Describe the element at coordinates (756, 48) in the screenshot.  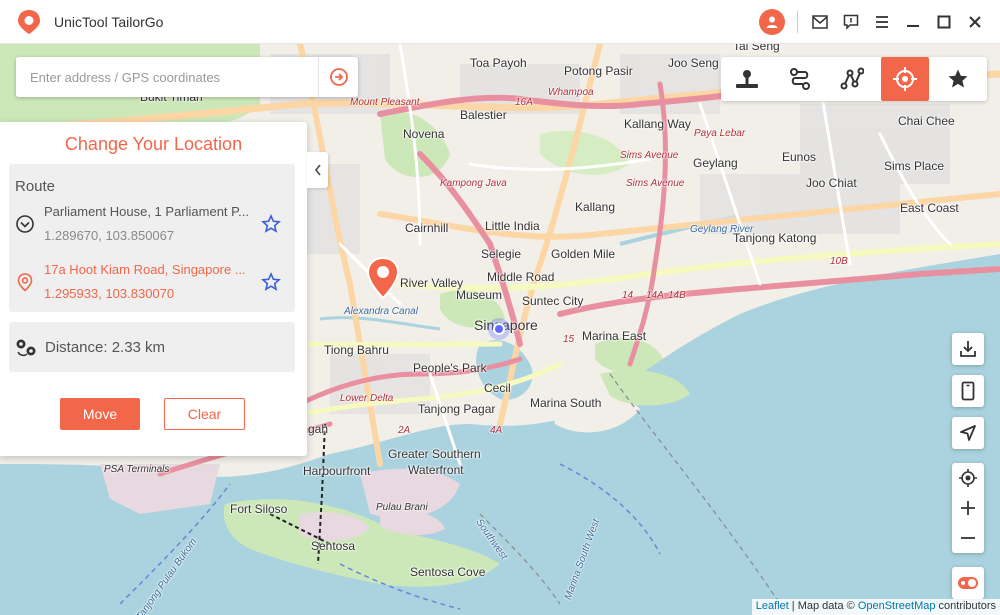
I see `map-label: Tai Seng` at that location.